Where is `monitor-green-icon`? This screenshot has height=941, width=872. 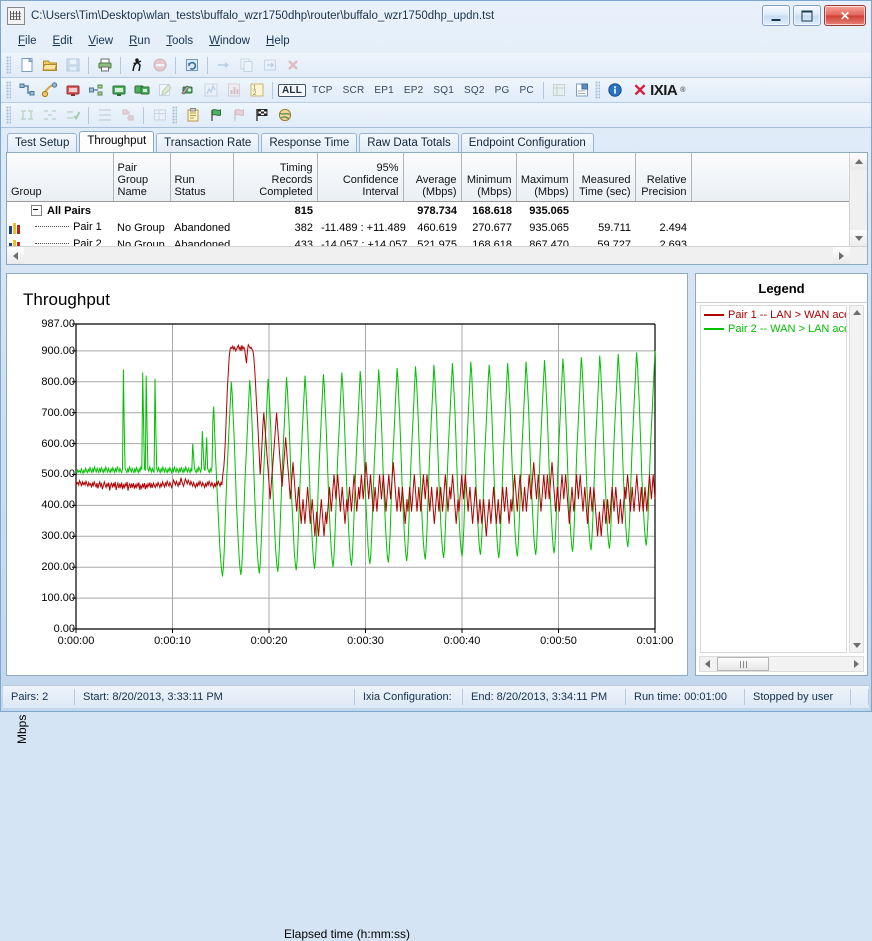
monitor-green-icon is located at coordinates (118, 90).